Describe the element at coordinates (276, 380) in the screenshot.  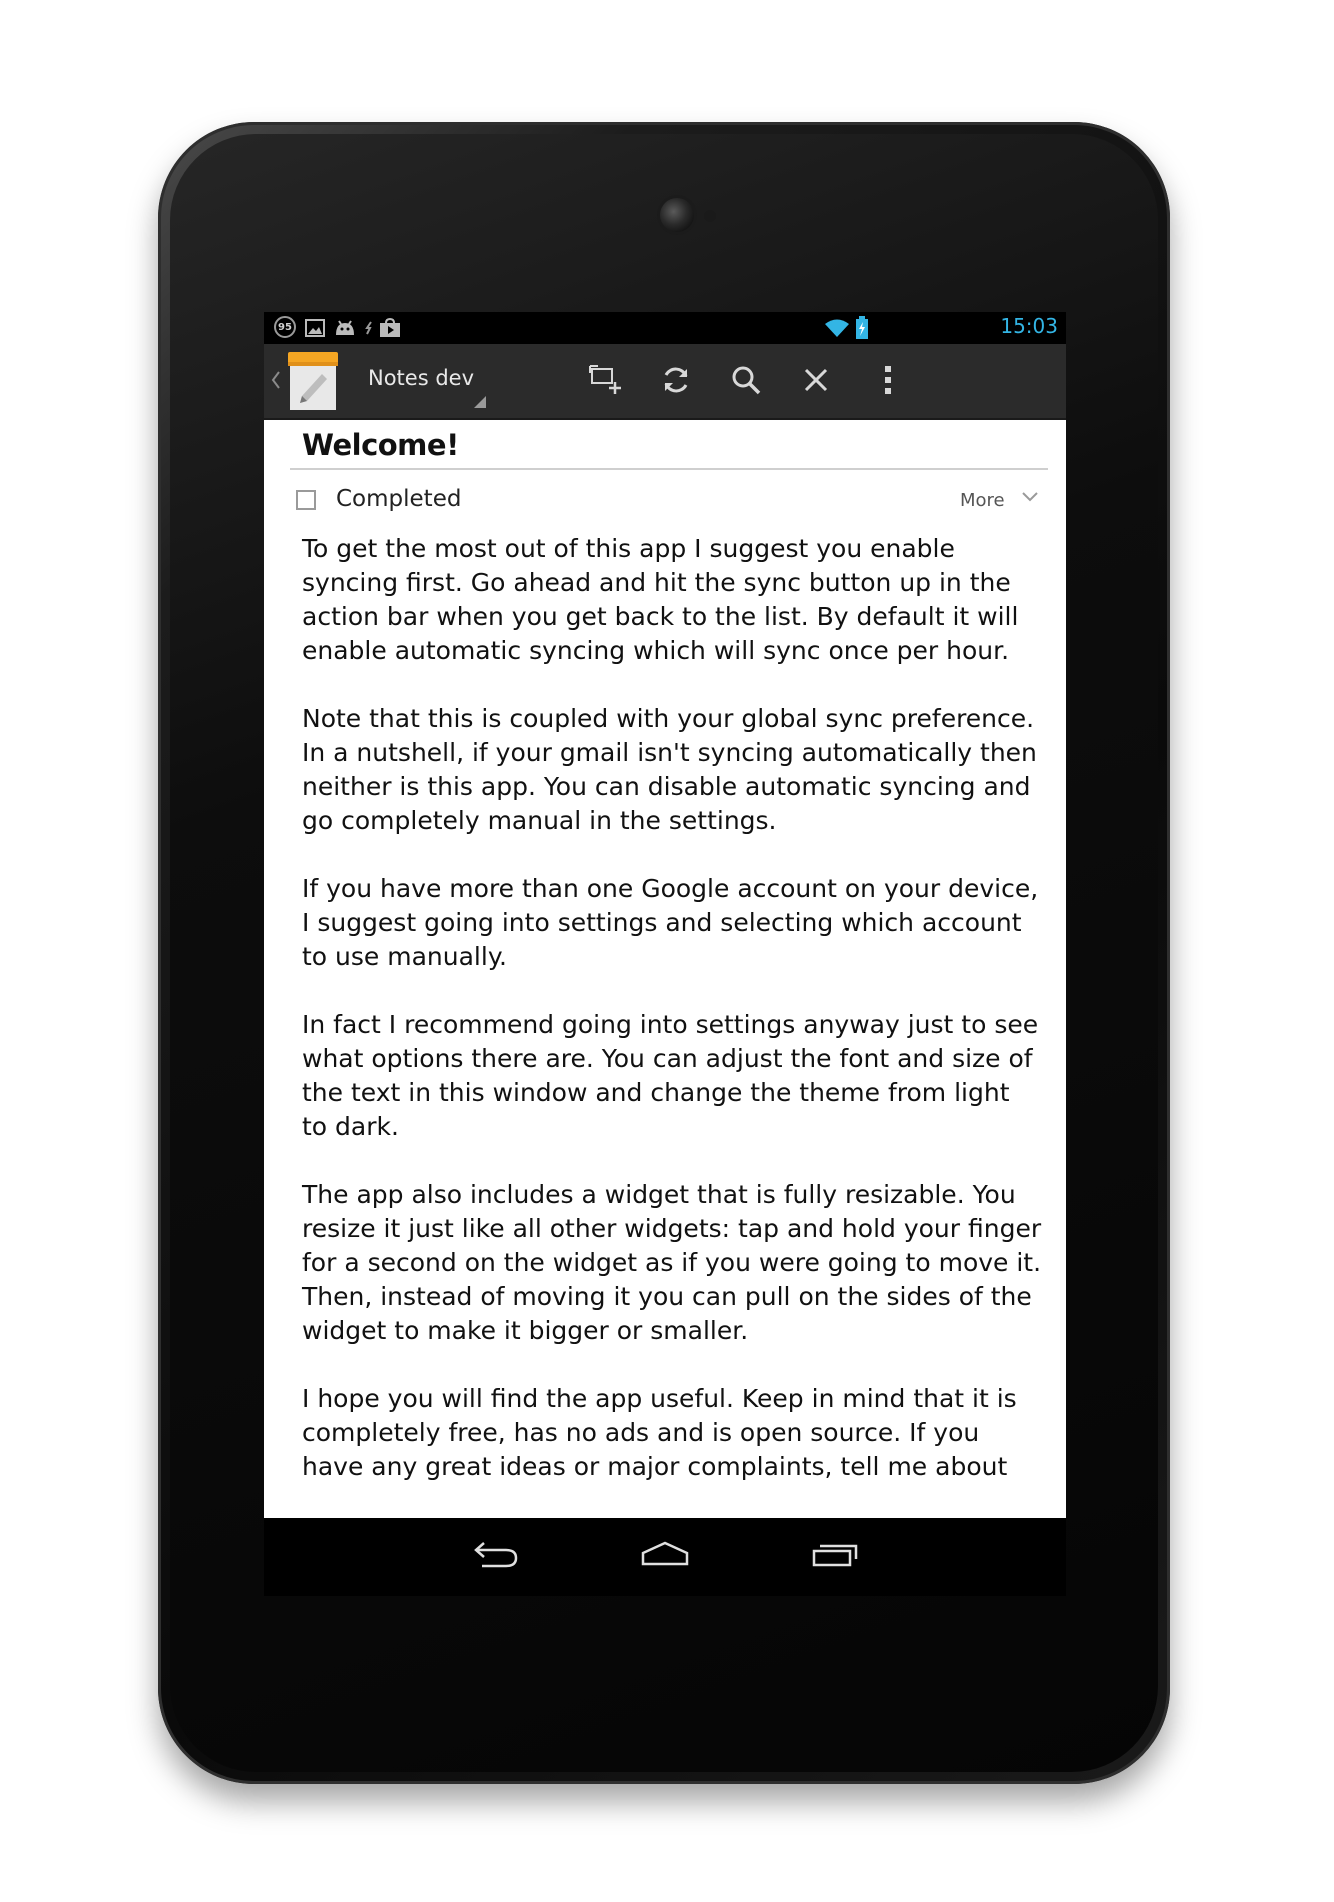
I see `back-chevron-icon` at that location.